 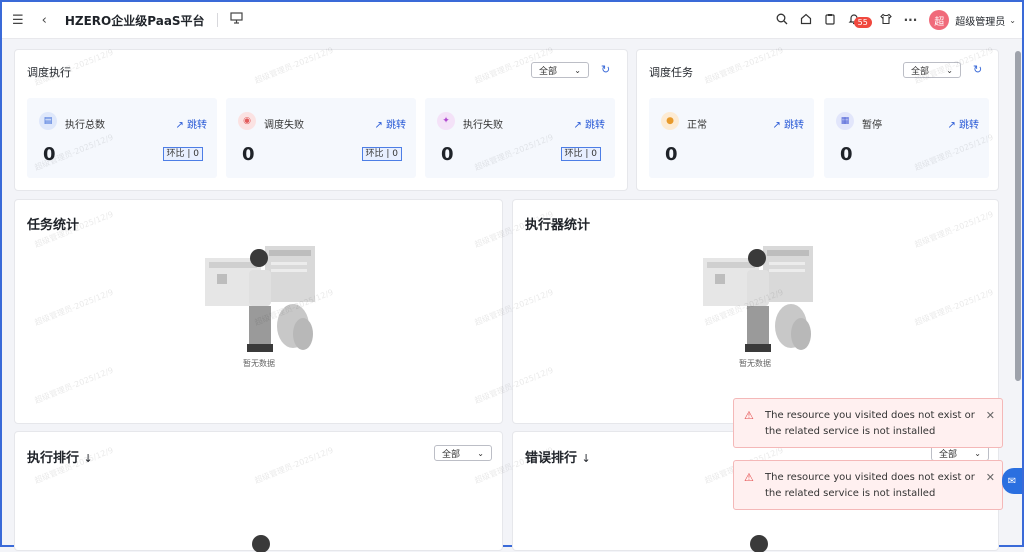 I want to click on stat-label: 正常, so click(x=697, y=125).